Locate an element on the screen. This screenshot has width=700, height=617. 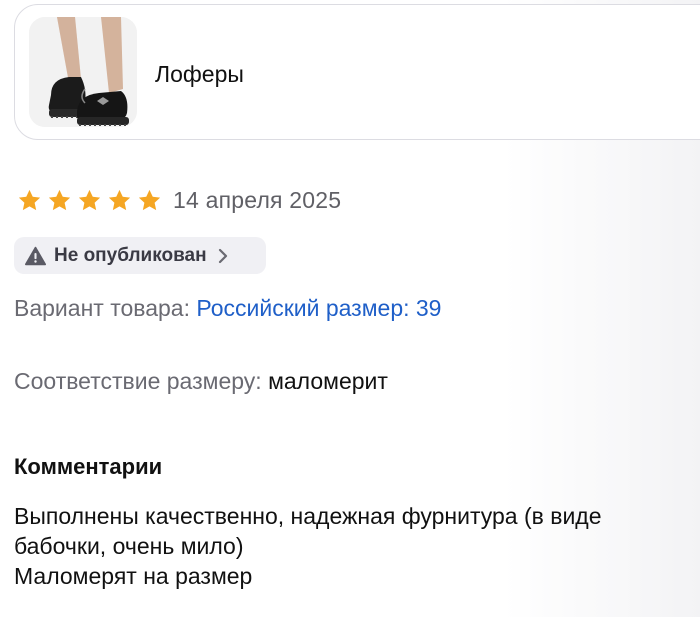
size-fit-value: маломерит is located at coordinates (328, 381).